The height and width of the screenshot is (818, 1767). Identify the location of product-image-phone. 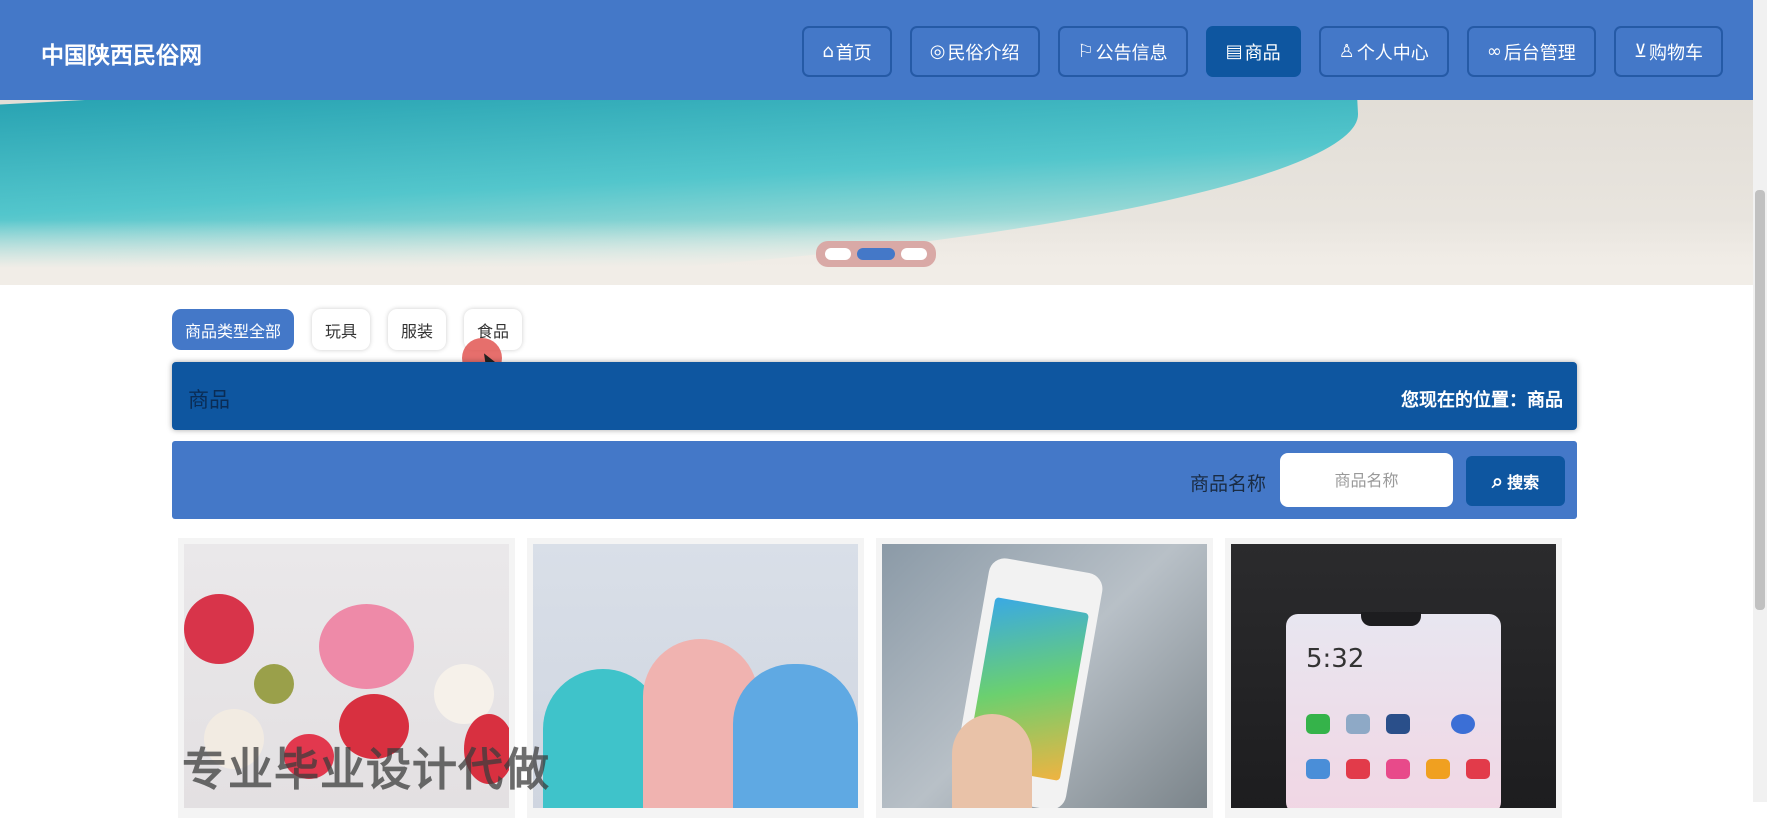
(1044, 676).